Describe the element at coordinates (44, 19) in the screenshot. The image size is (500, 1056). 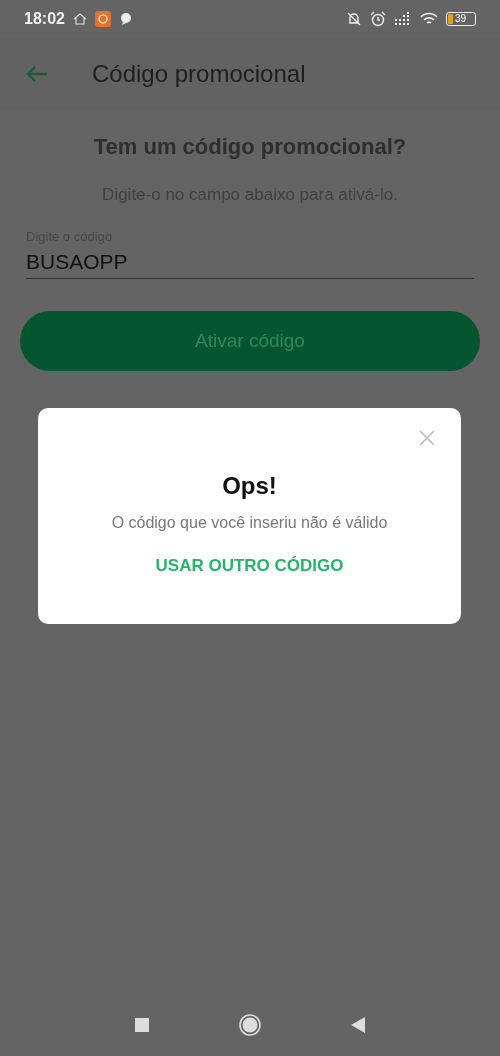
I see `status-time: 18:02` at that location.